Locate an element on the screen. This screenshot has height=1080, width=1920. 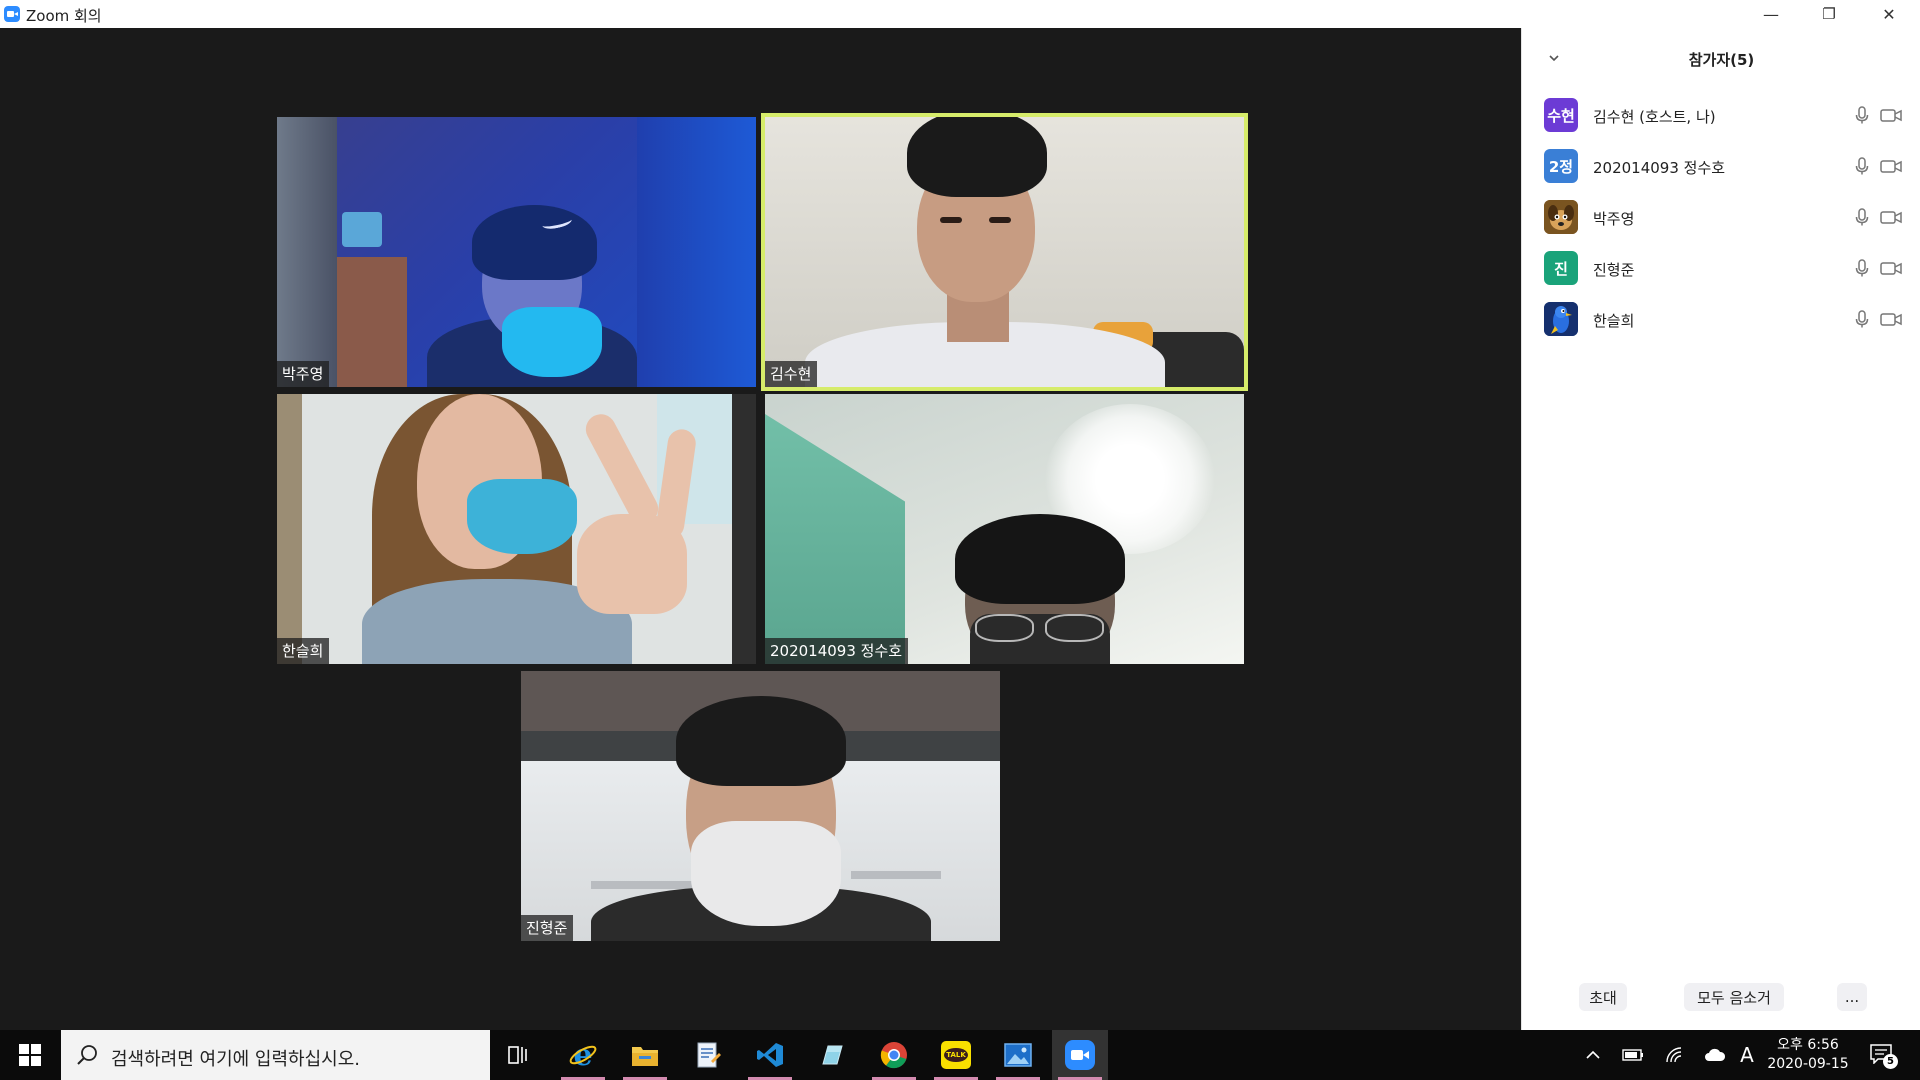
video-tile: 진형준 is located at coordinates (760, 806).